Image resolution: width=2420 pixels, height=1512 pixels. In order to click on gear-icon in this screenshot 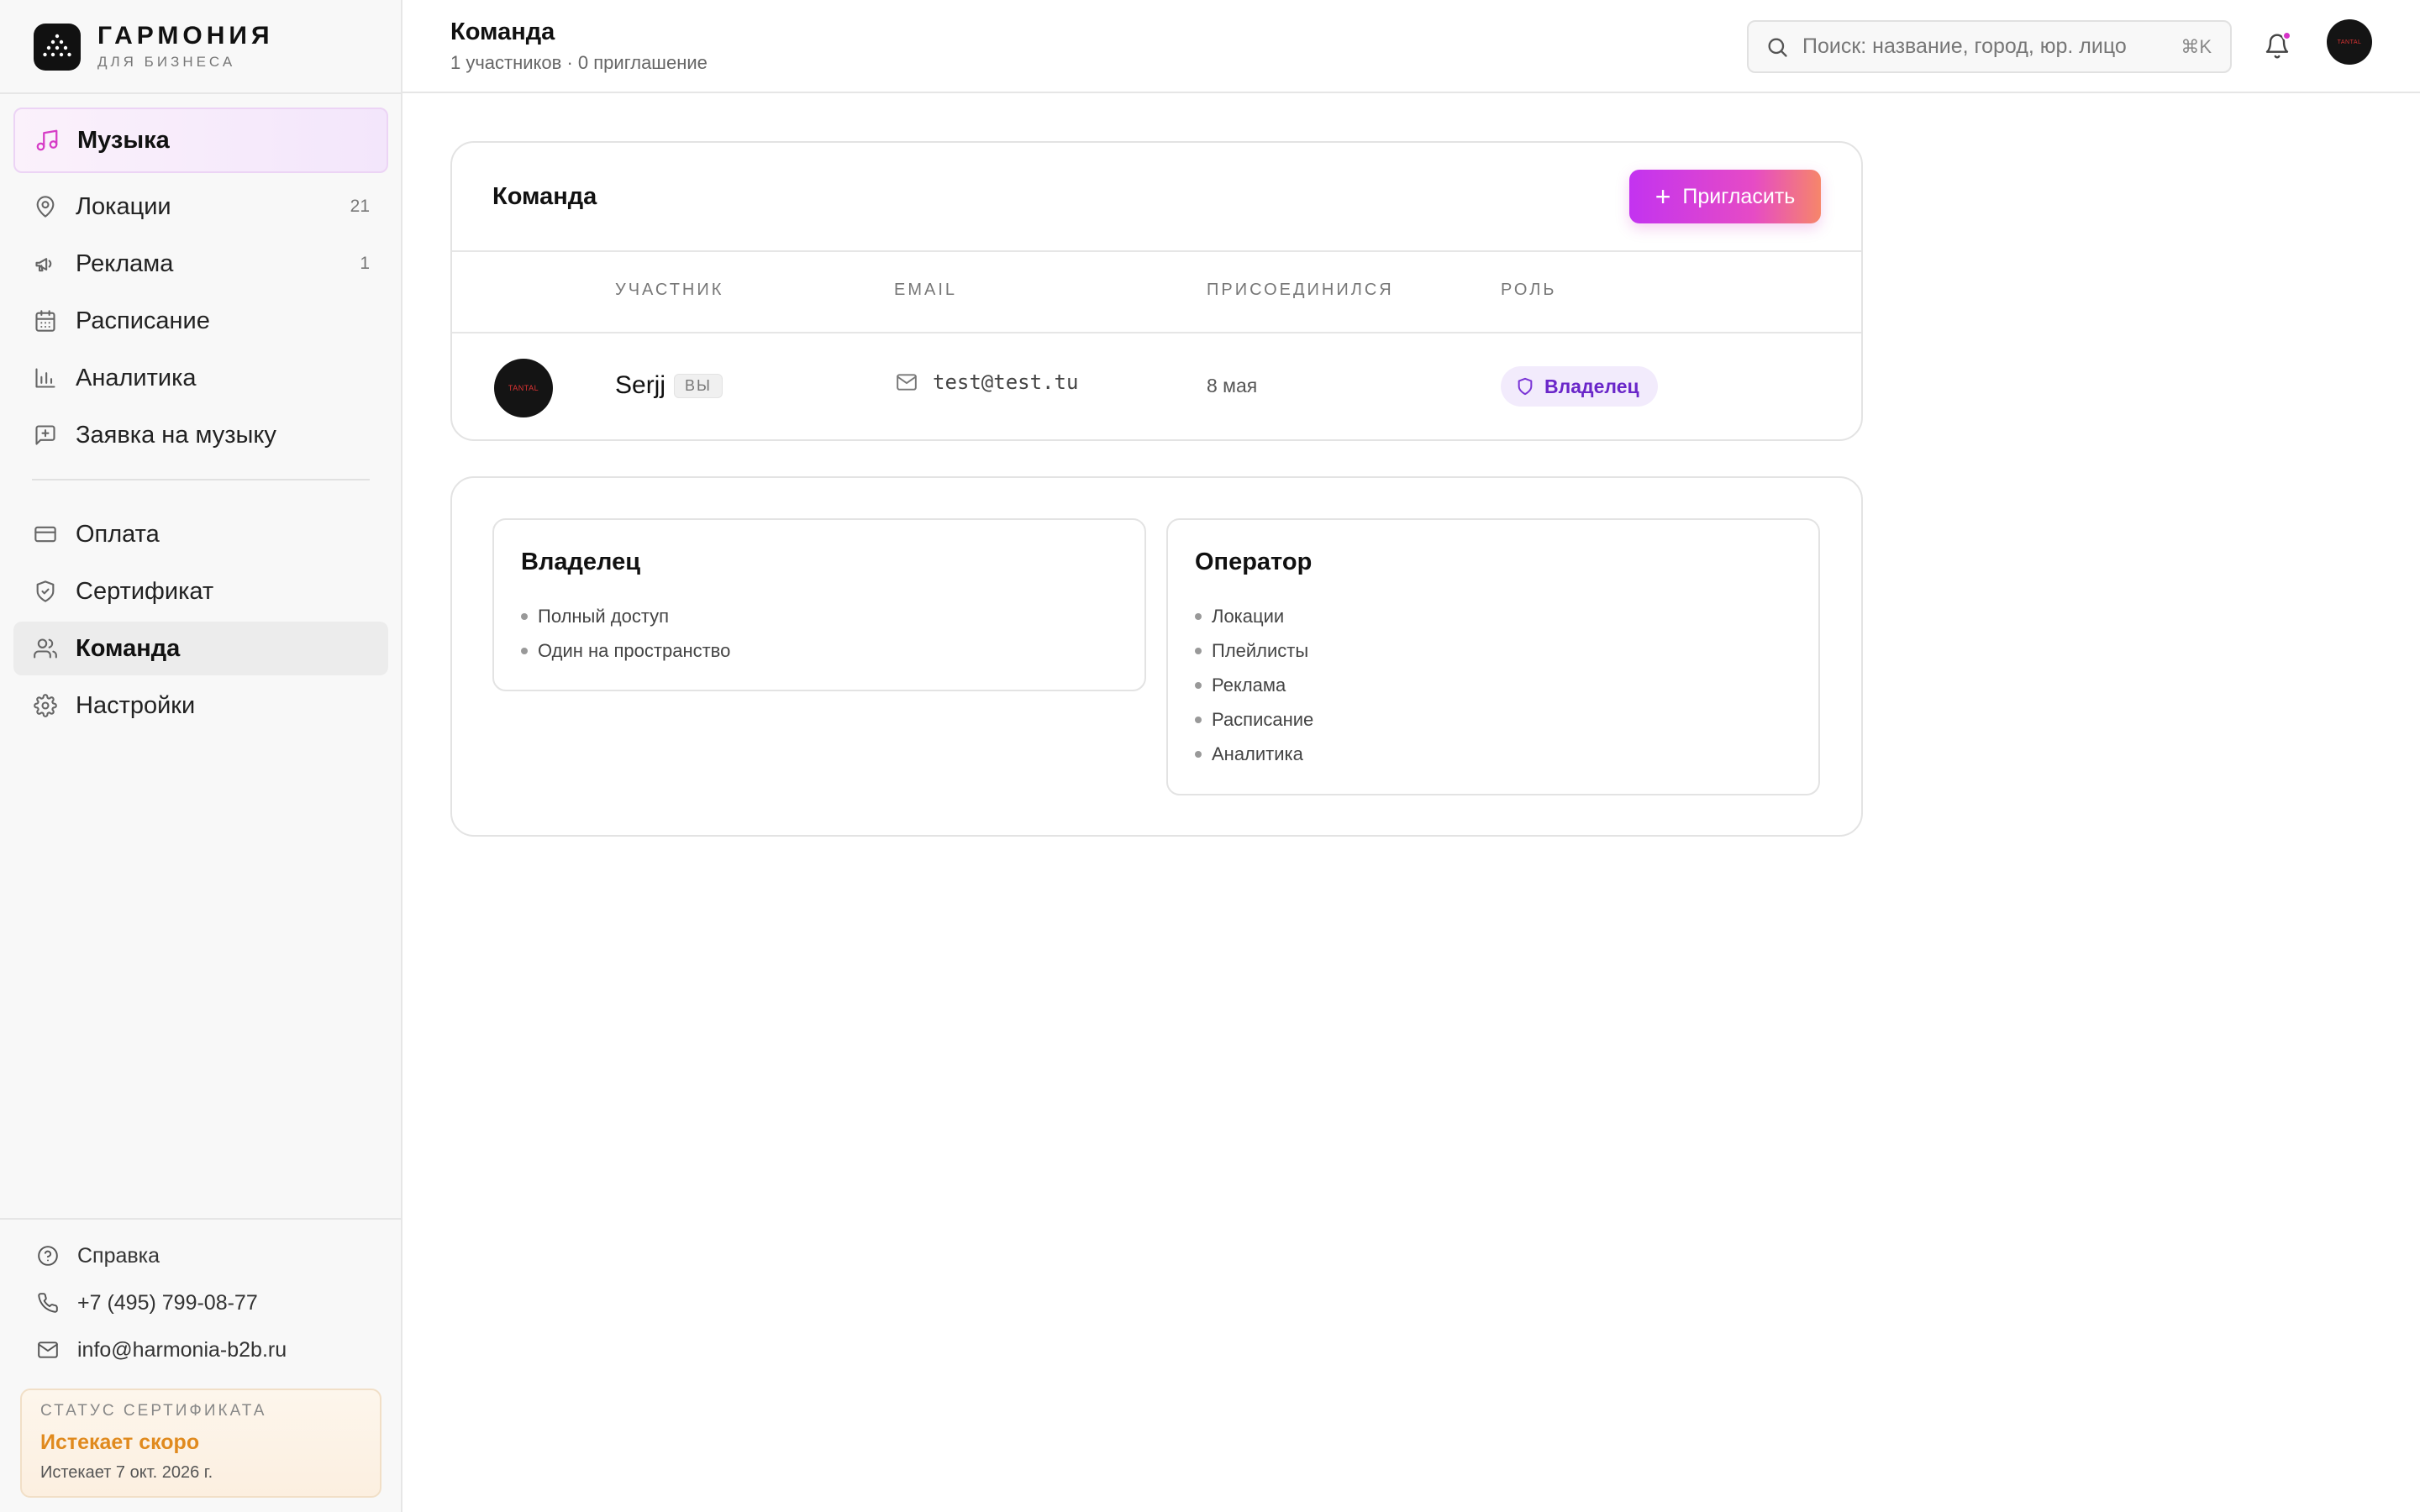, I will do `click(45, 705)`.